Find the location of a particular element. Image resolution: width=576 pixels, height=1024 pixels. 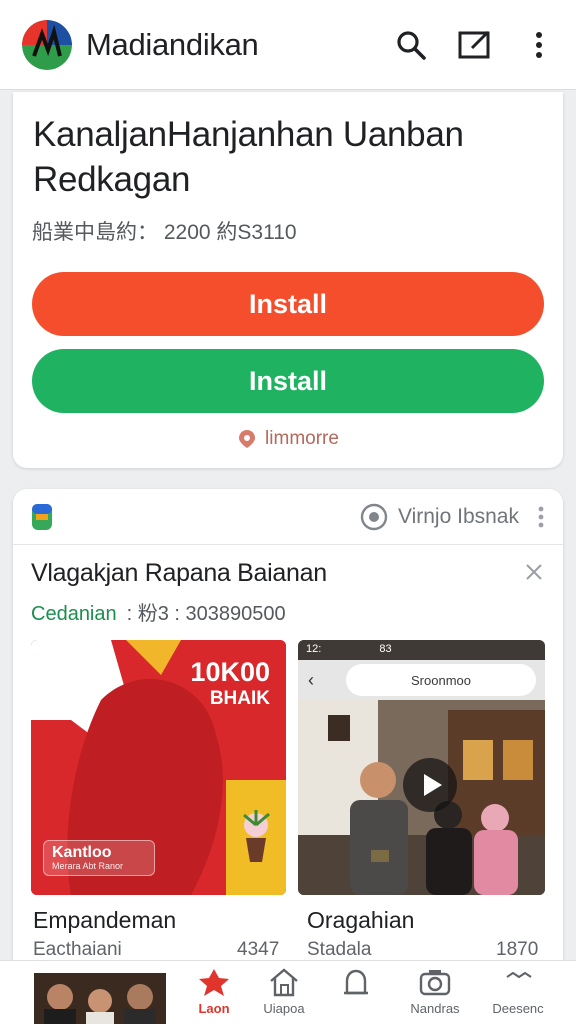

mini-player-thumbnail is located at coordinates (100, 998).